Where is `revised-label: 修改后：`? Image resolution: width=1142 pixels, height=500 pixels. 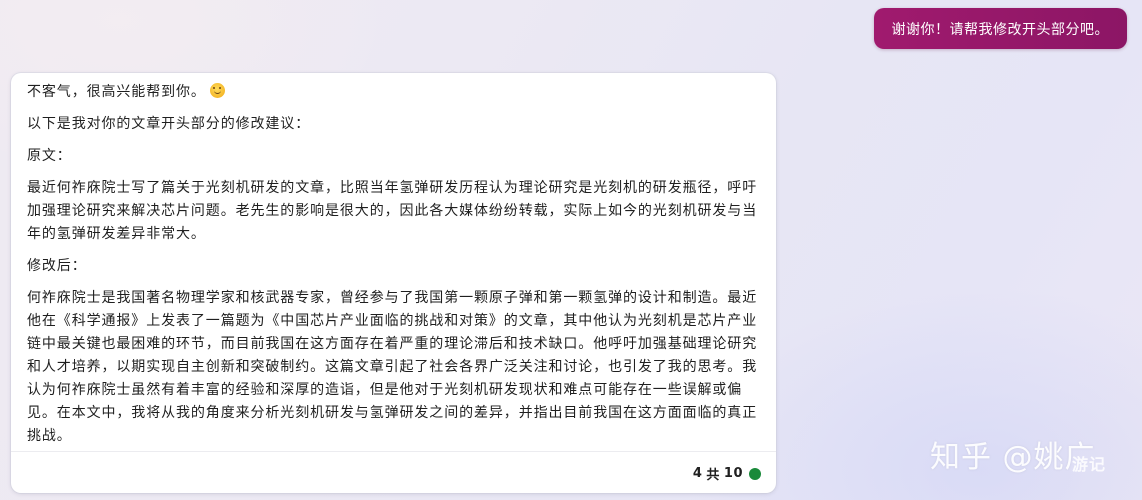 revised-label: 修改后： is located at coordinates (57, 266).